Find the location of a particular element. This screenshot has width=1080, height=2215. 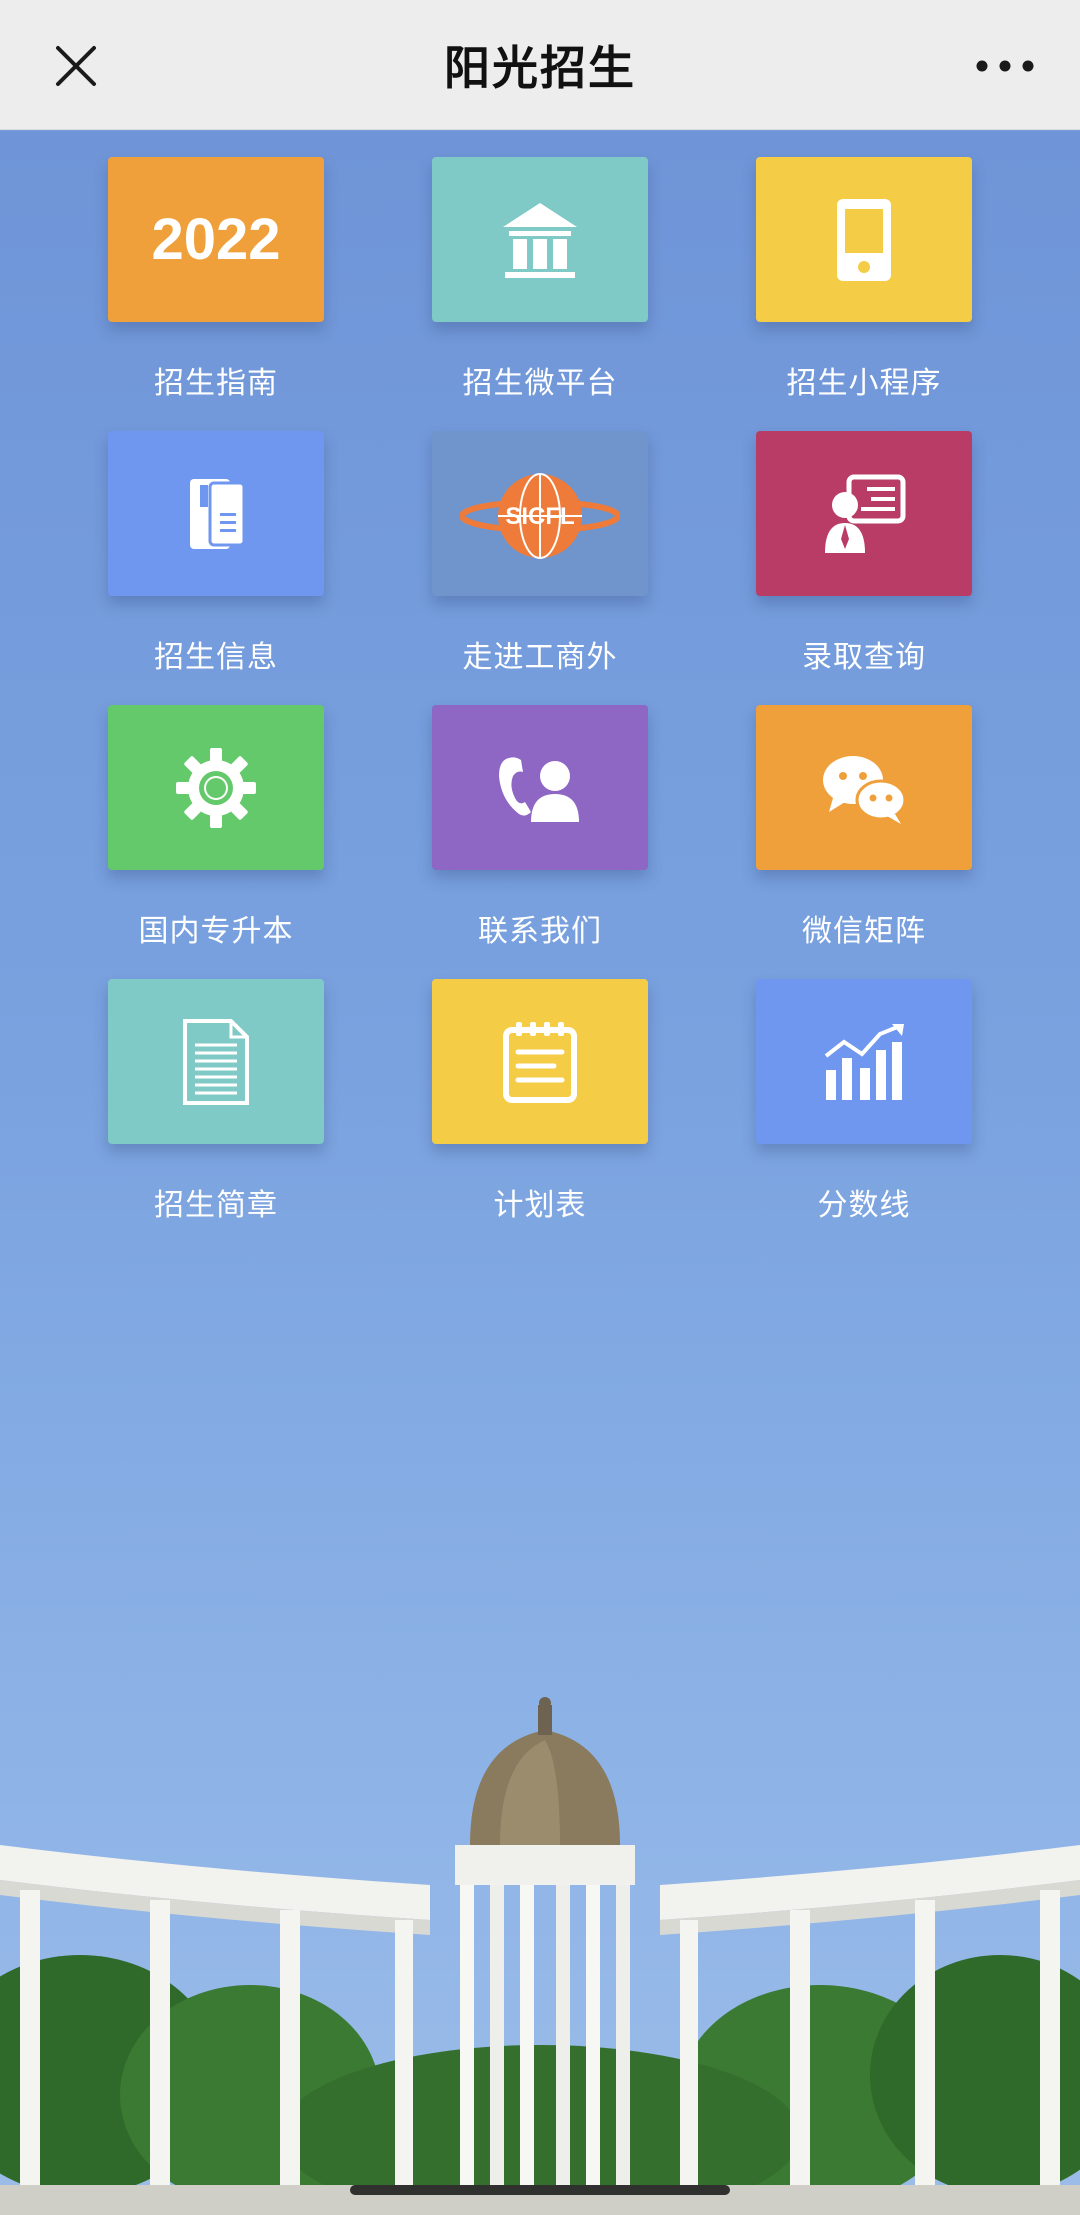

top-bar: 阳光招生 is located at coordinates (540, 65).